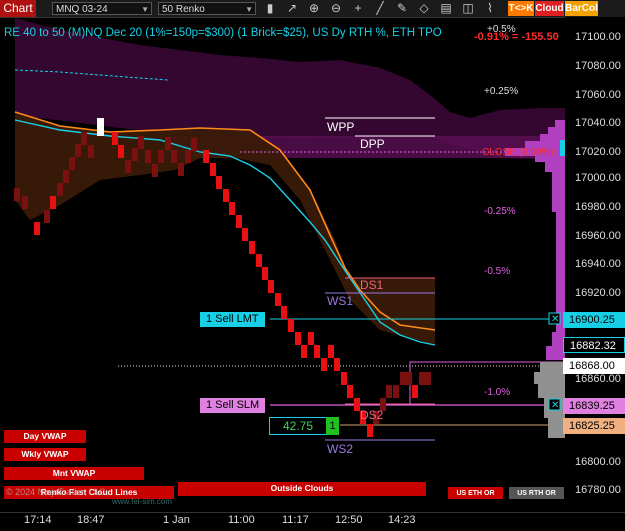 The width and height of the screenshot is (625, 531). Describe the element at coordinates (598, 207) in the screenshot. I see `price-tick: 16980.00` at that location.